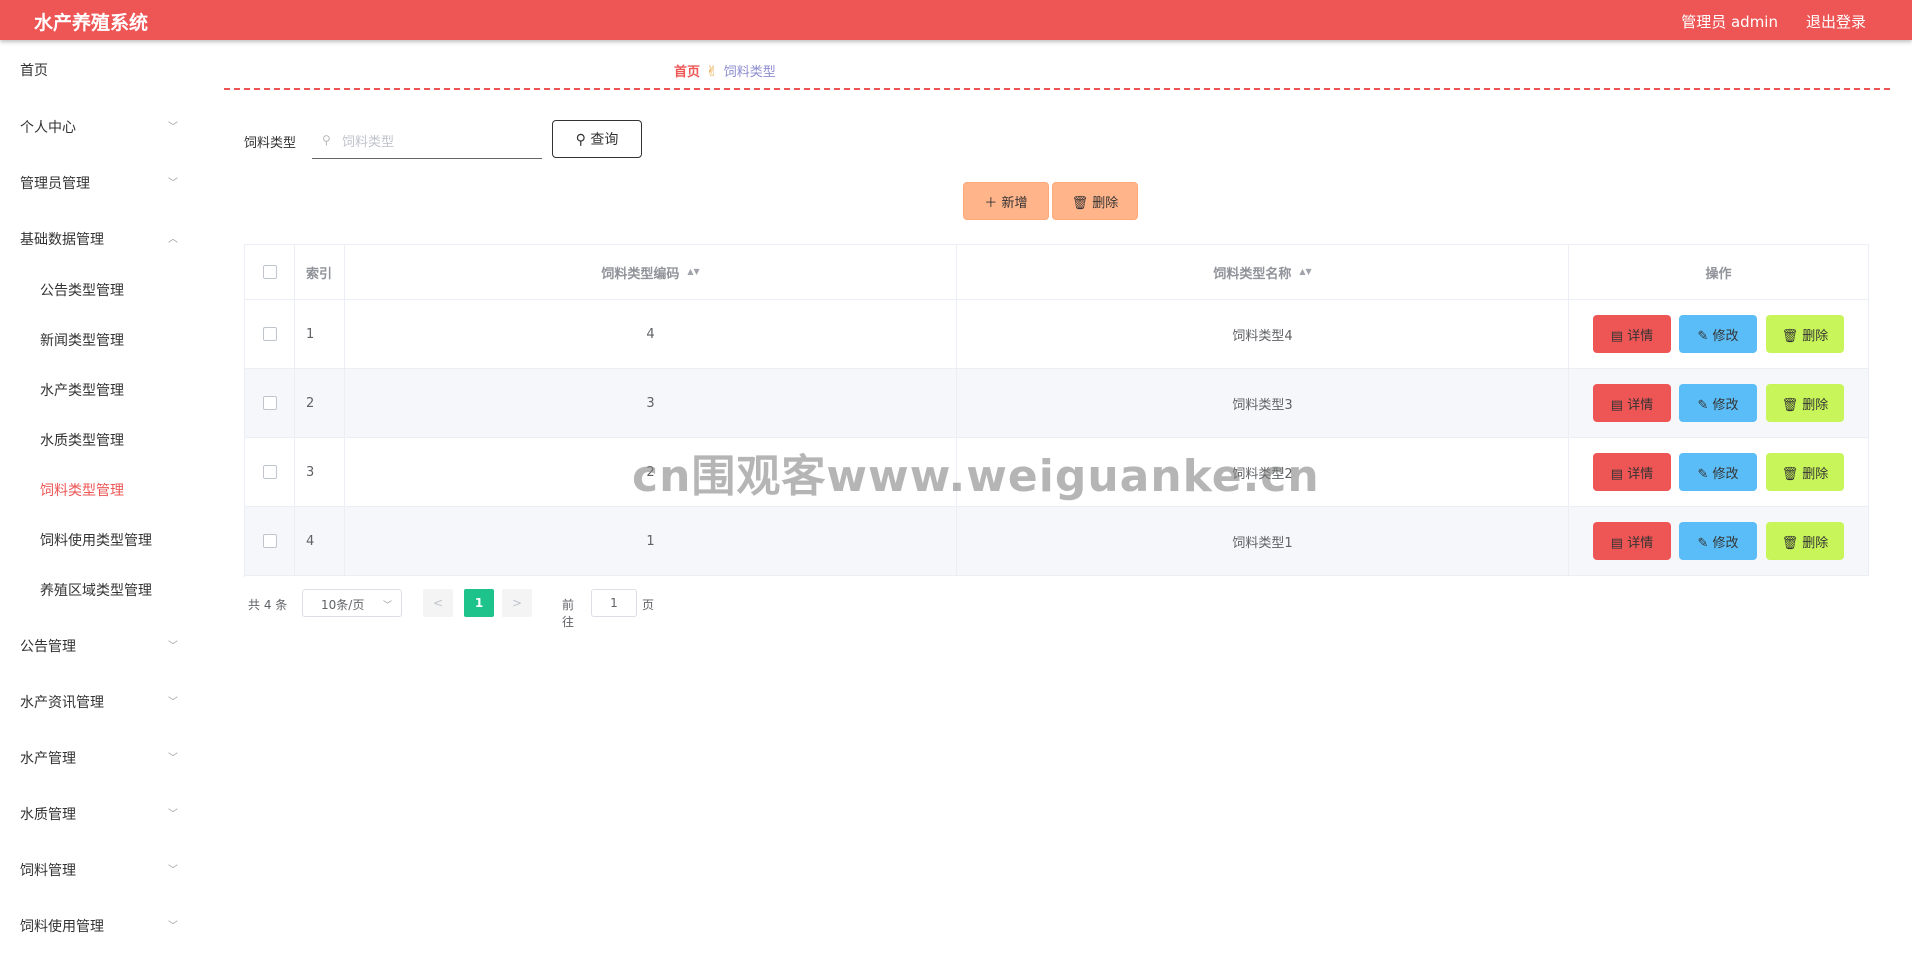 This screenshot has height=962, width=1912. Describe the element at coordinates (82, 340) in the screenshot. I see `sidebar-item-news-type: 新闻类型管理` at that location.